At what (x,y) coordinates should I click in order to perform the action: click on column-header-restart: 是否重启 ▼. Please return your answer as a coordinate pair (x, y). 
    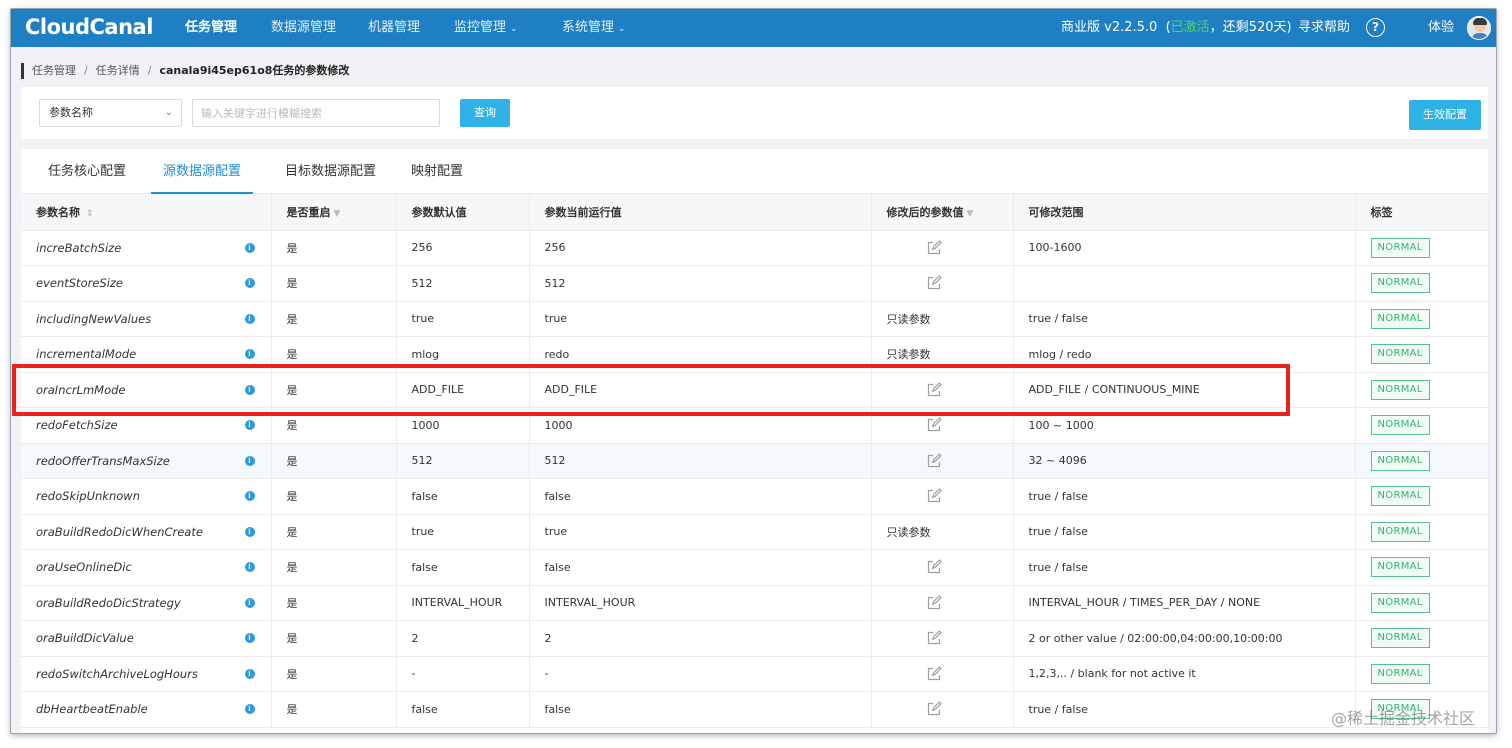
    Looking at the image, I should click on (334, 212).